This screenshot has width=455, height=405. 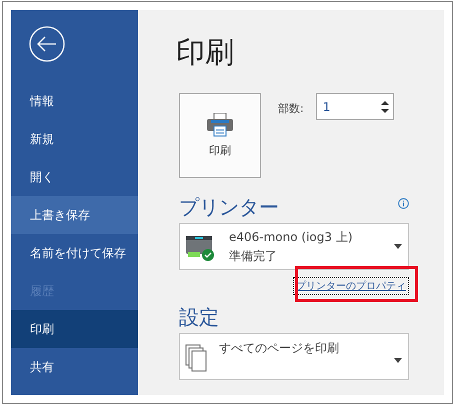 I want to click on printer-name: e406-mono (iog3 上), so click(x=291, y=237).